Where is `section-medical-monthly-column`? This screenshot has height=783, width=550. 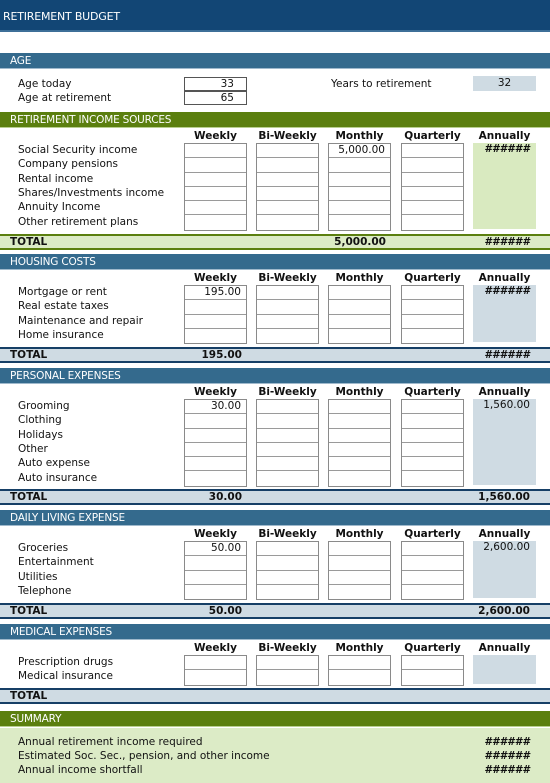
section-medical-monthly-column is located at coordinates (359, 670).